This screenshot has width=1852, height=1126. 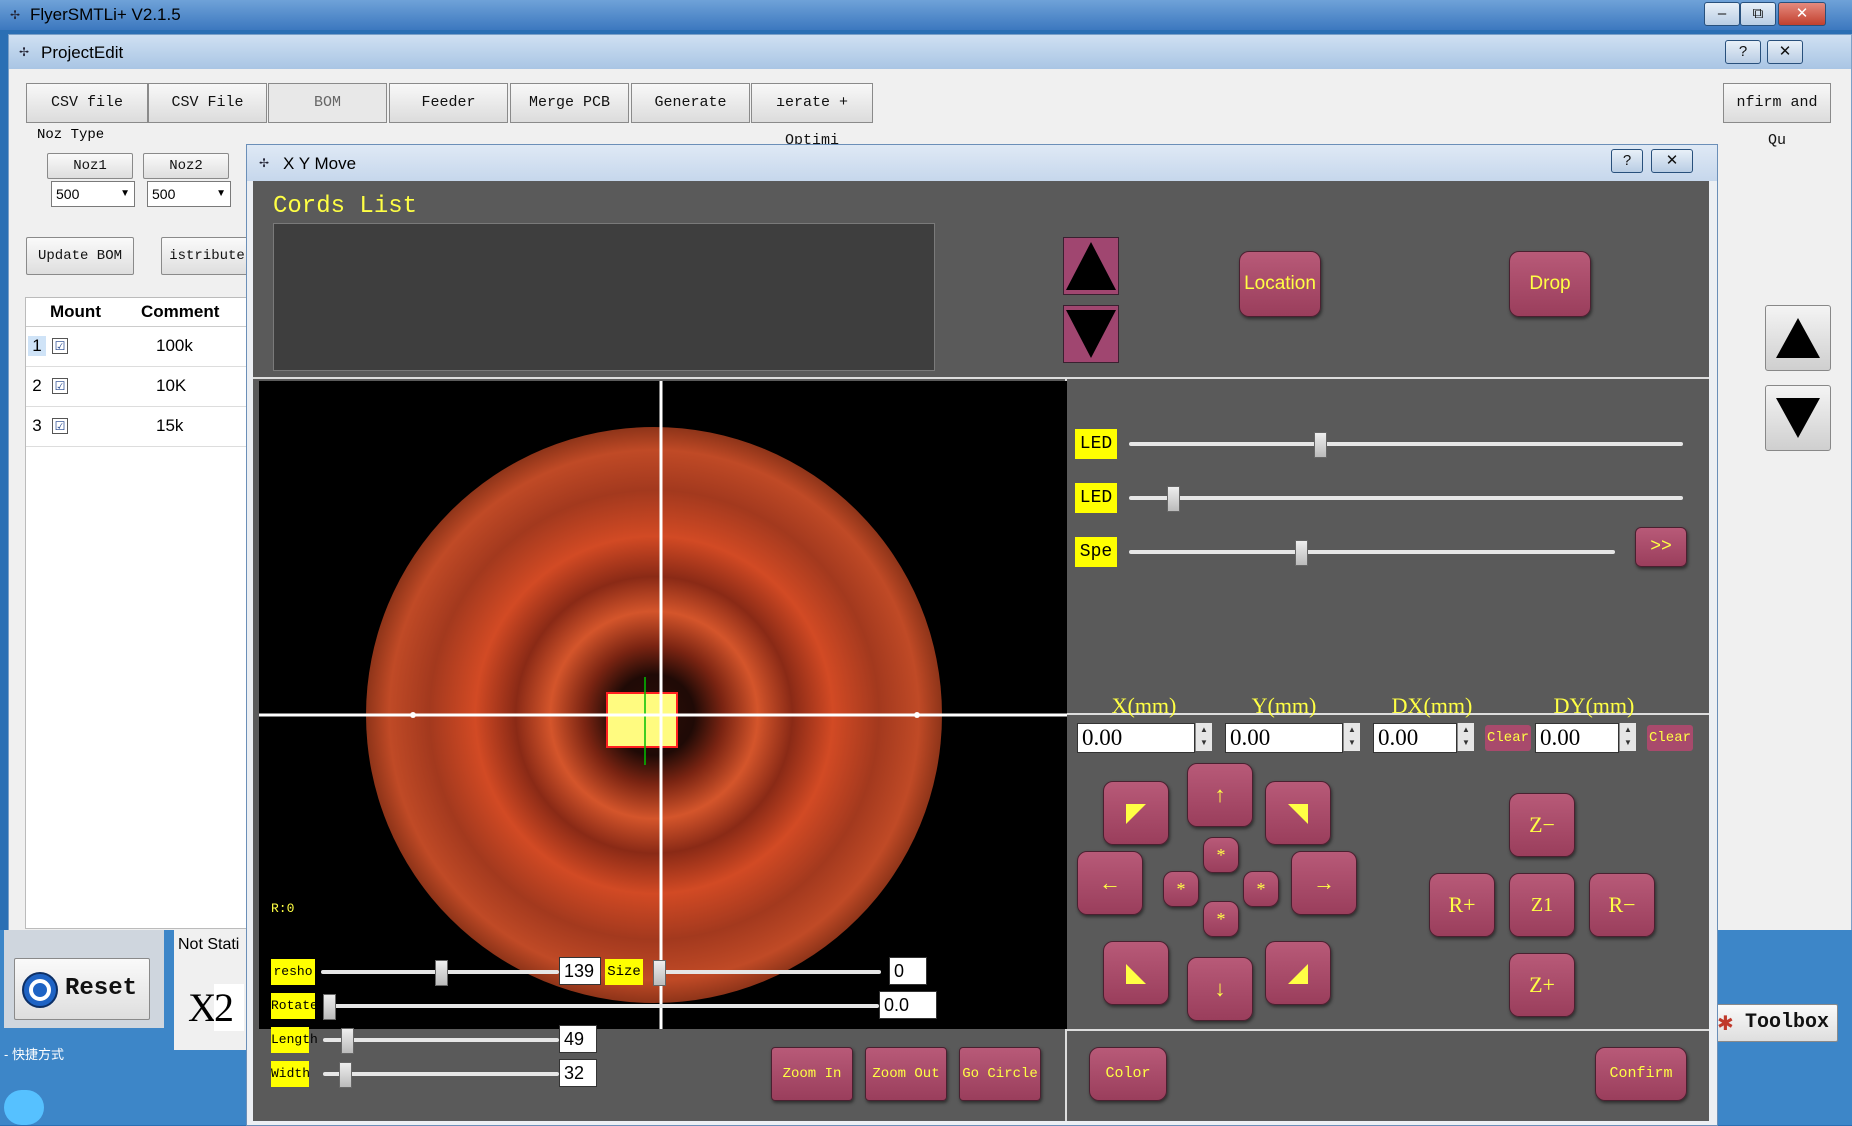 I want to click on threshold-value: 139, so click(x=580, y=971).